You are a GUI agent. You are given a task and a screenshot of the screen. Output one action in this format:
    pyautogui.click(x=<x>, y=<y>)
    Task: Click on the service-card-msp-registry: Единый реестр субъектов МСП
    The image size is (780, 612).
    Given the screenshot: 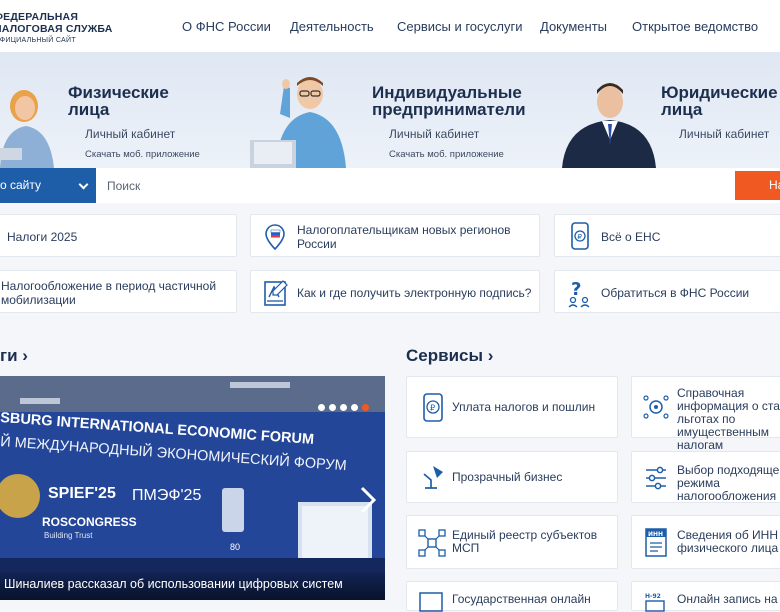 What is the action you would take?
    pyautogui.click(x=512, y=542)
    